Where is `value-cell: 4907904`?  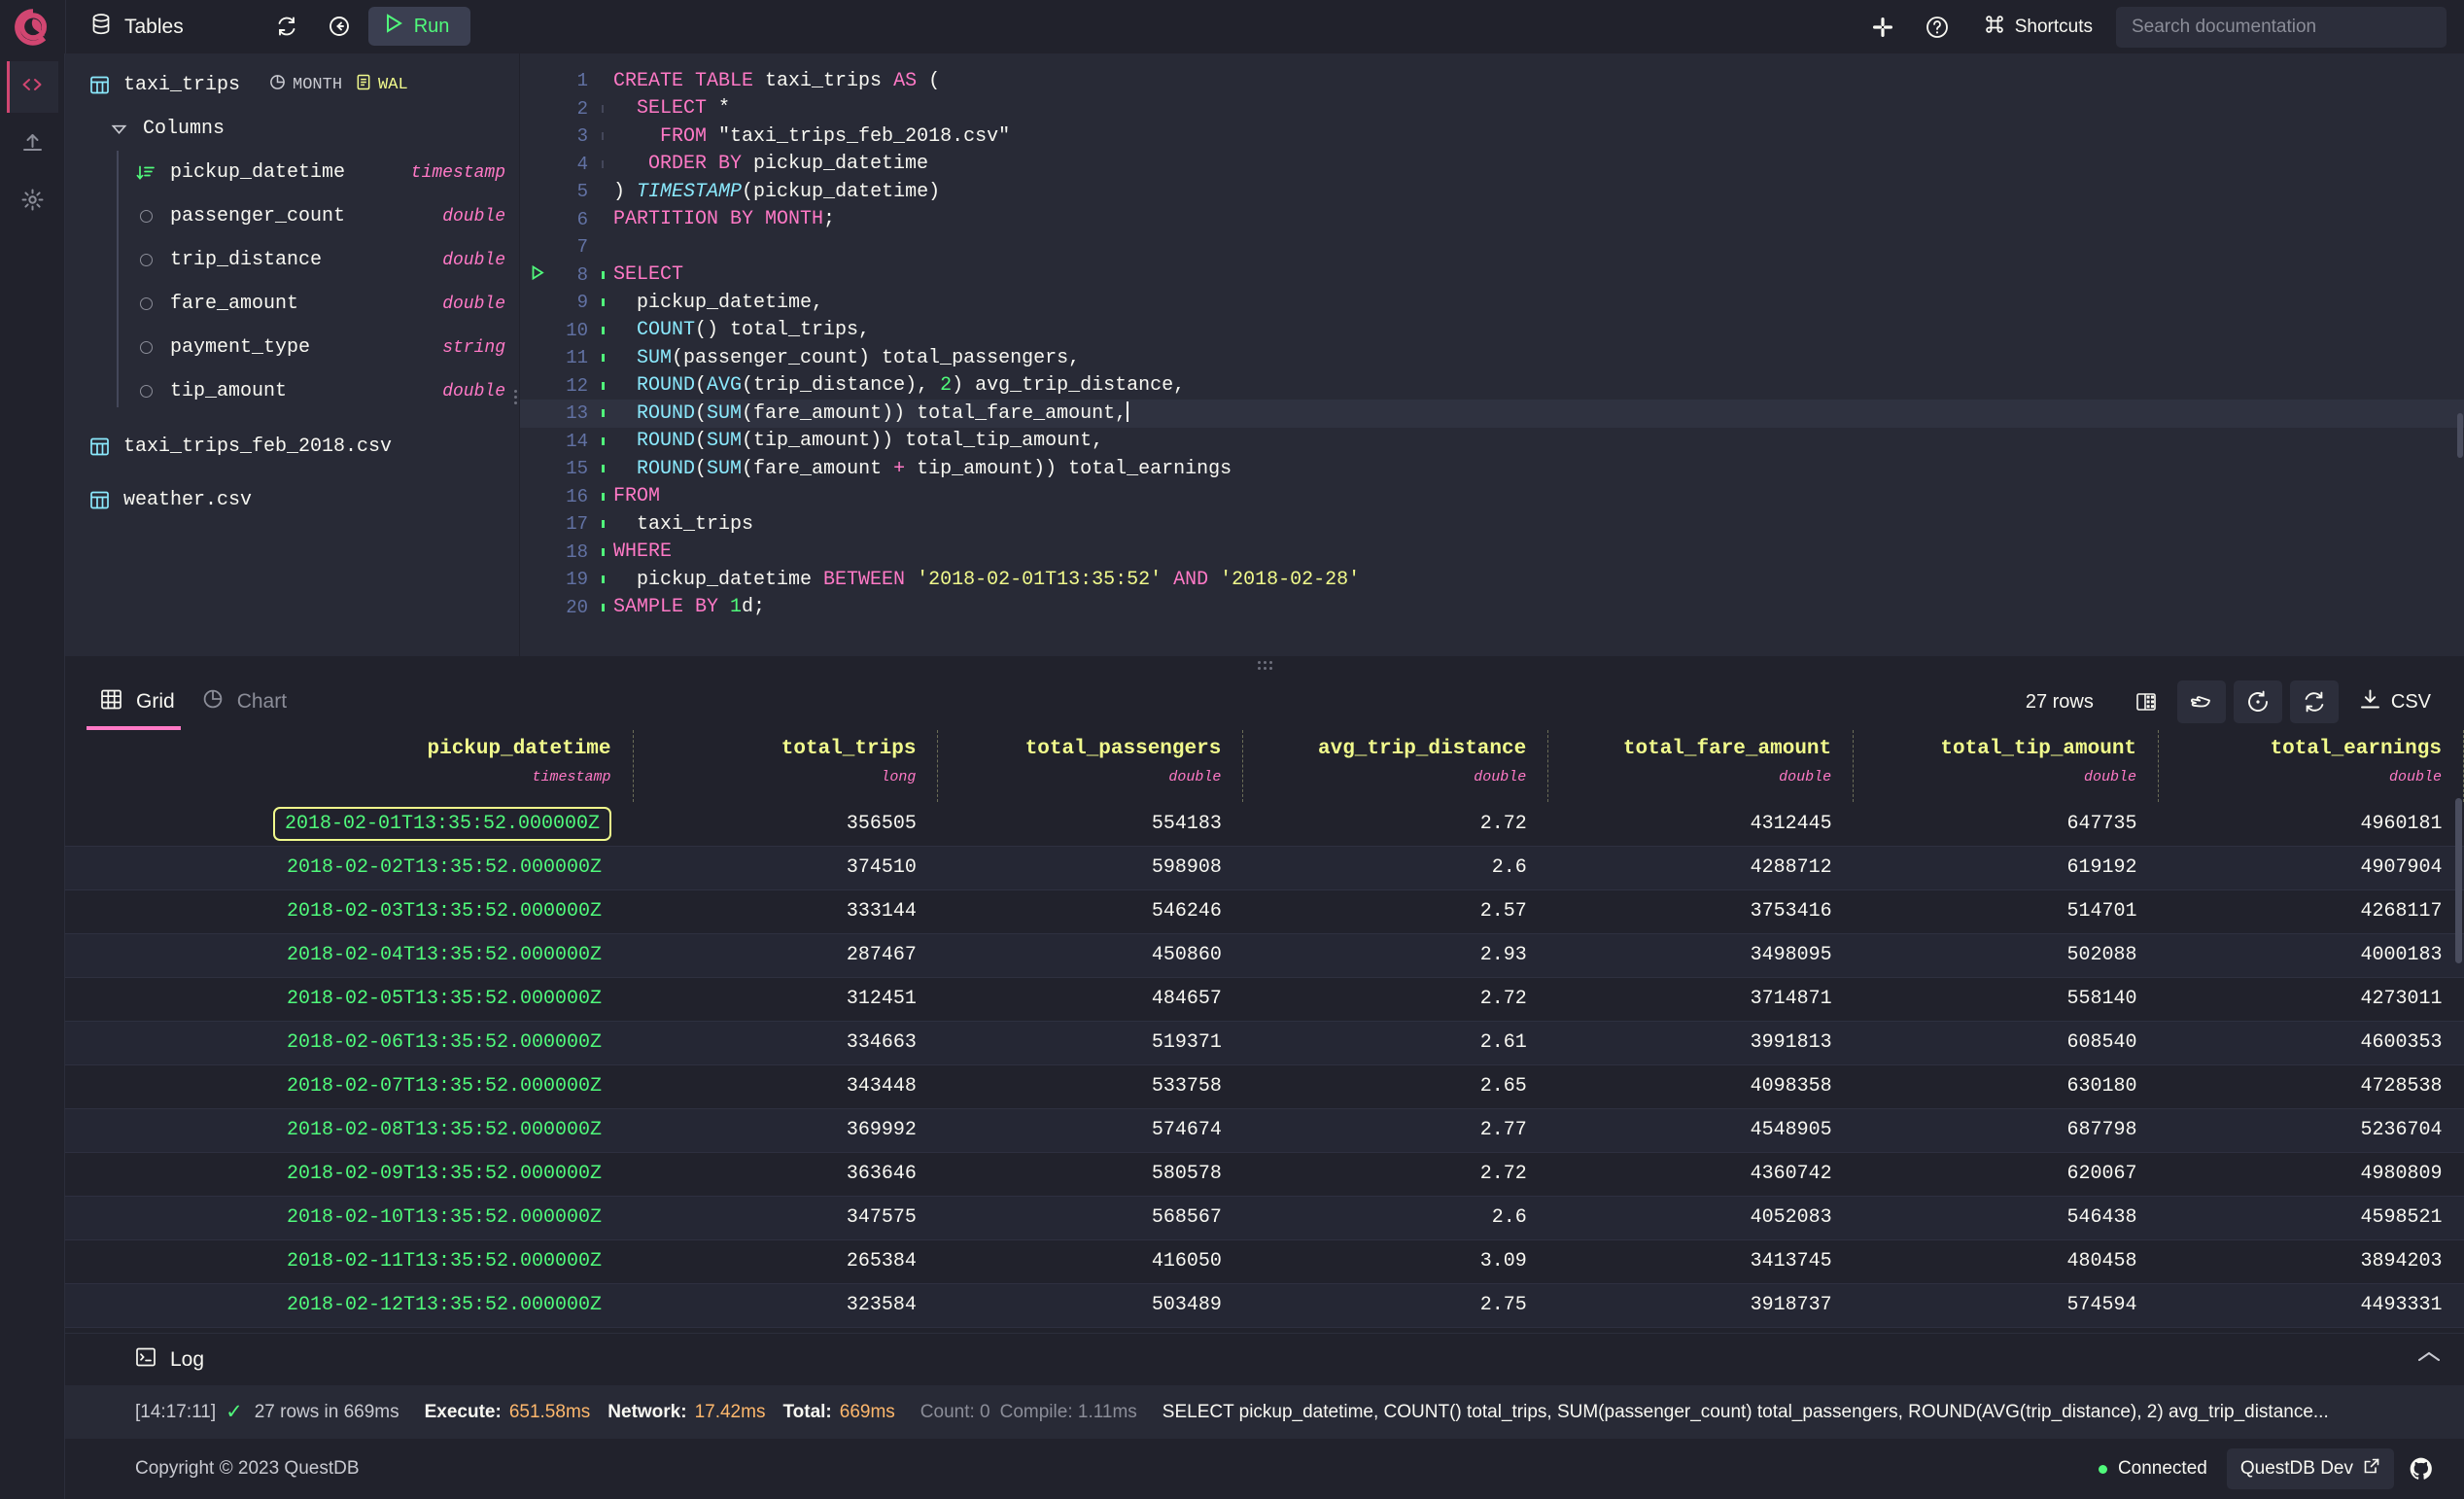
value-cell: 4907904 is located at coordinates (2311, 868).